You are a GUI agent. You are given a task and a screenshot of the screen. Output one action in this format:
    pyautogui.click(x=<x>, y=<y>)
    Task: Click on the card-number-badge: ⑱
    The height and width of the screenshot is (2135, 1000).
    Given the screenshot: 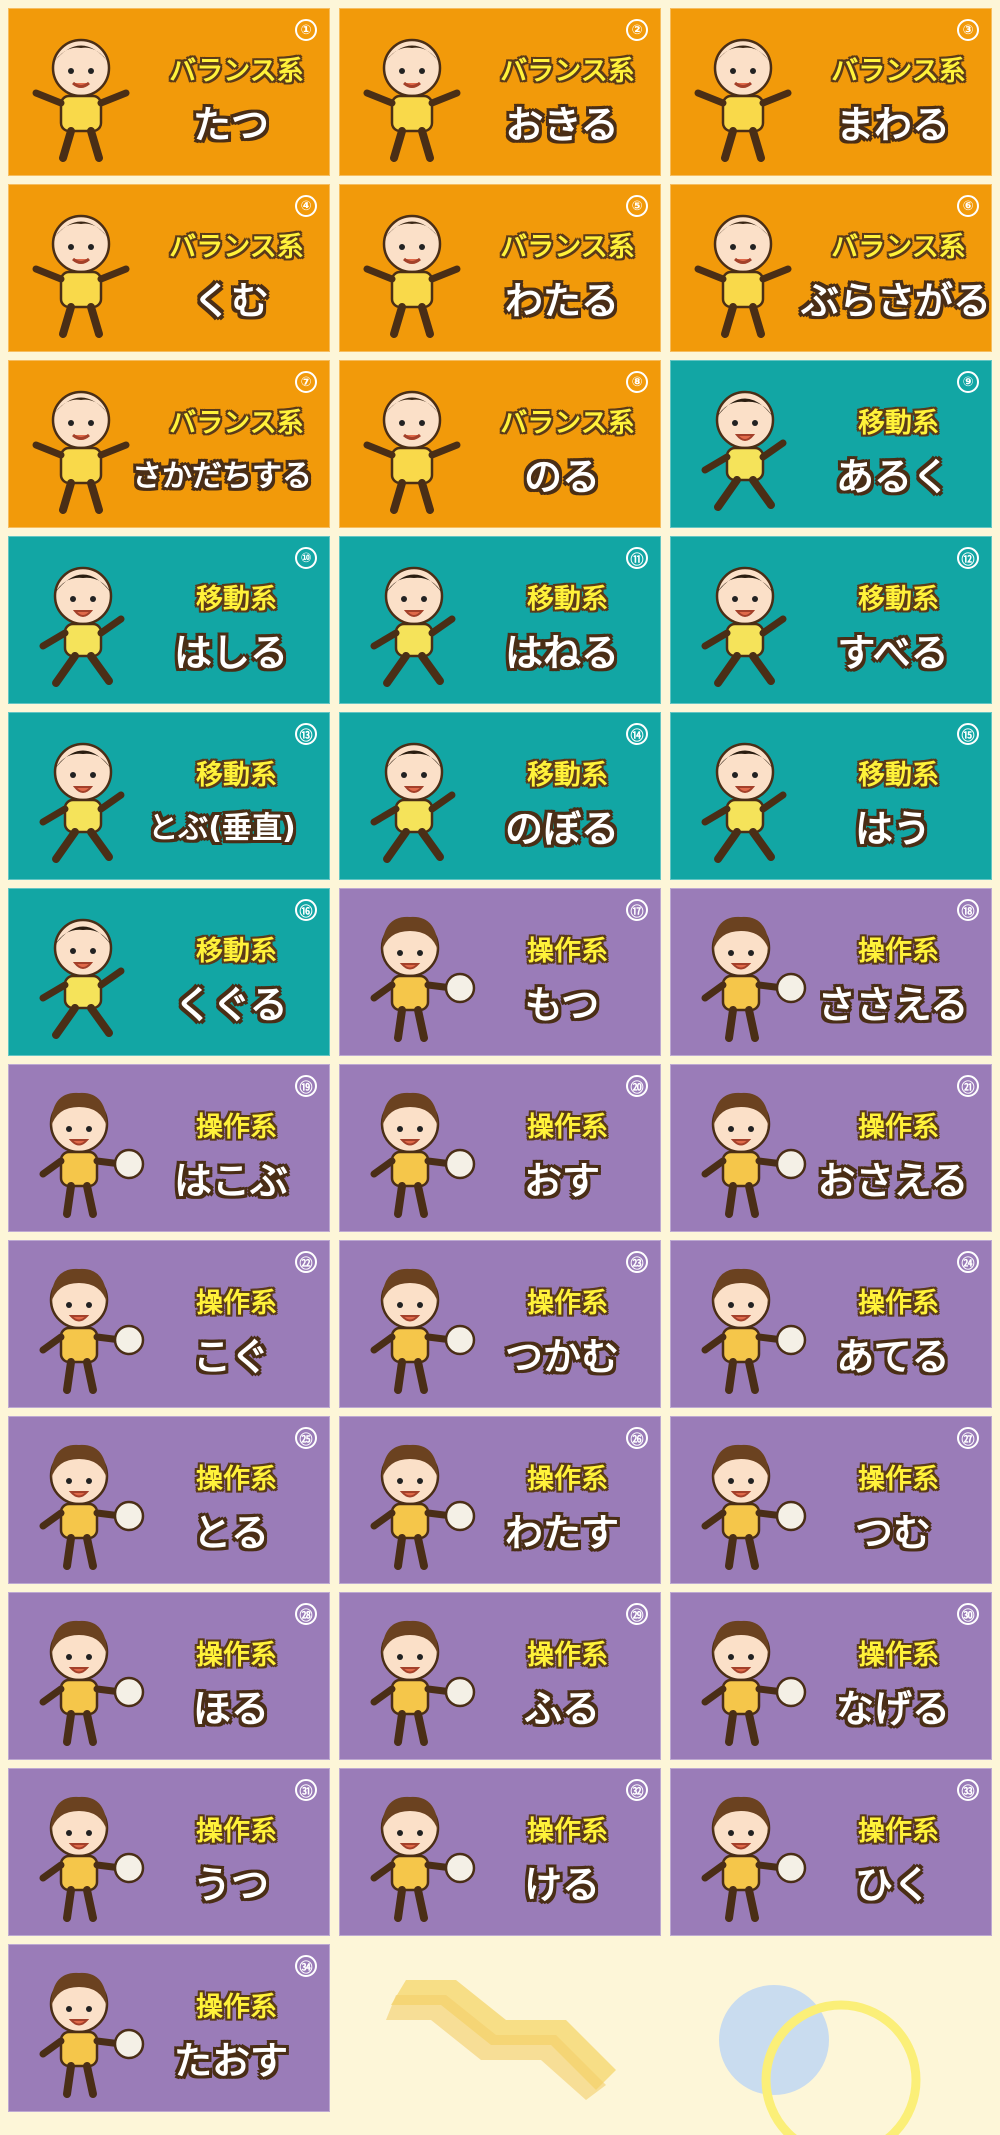 What is the action you would take?
    pyautogui.click(x=968, y=910)
    